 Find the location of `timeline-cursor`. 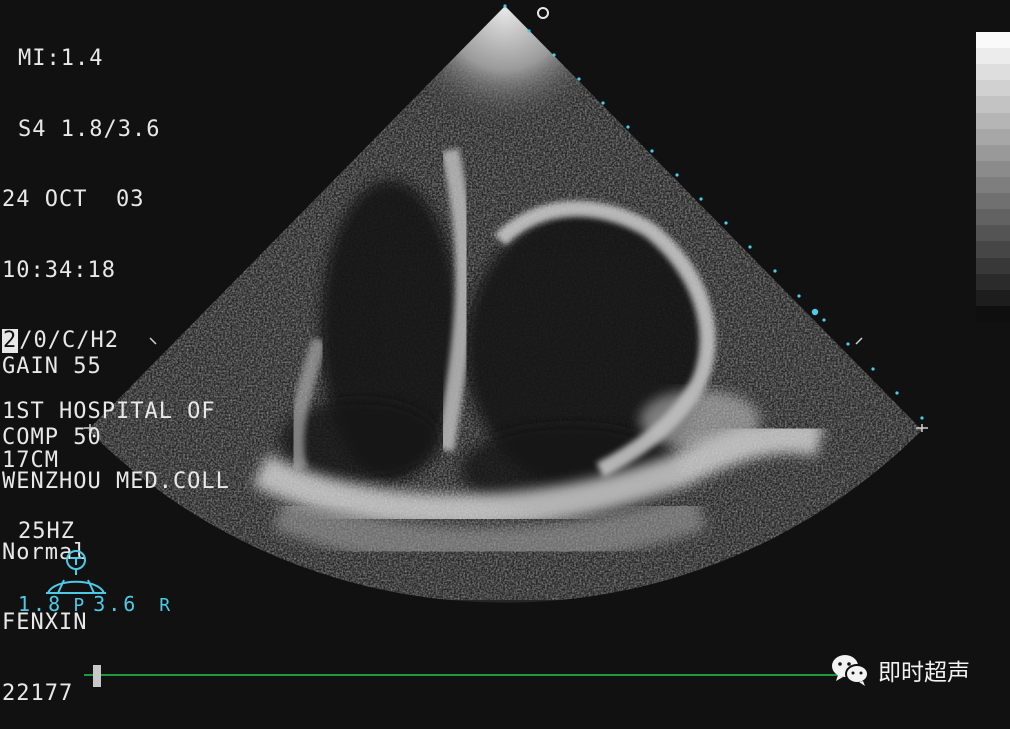

timeline-cursor is located at coordinates (97, 676).